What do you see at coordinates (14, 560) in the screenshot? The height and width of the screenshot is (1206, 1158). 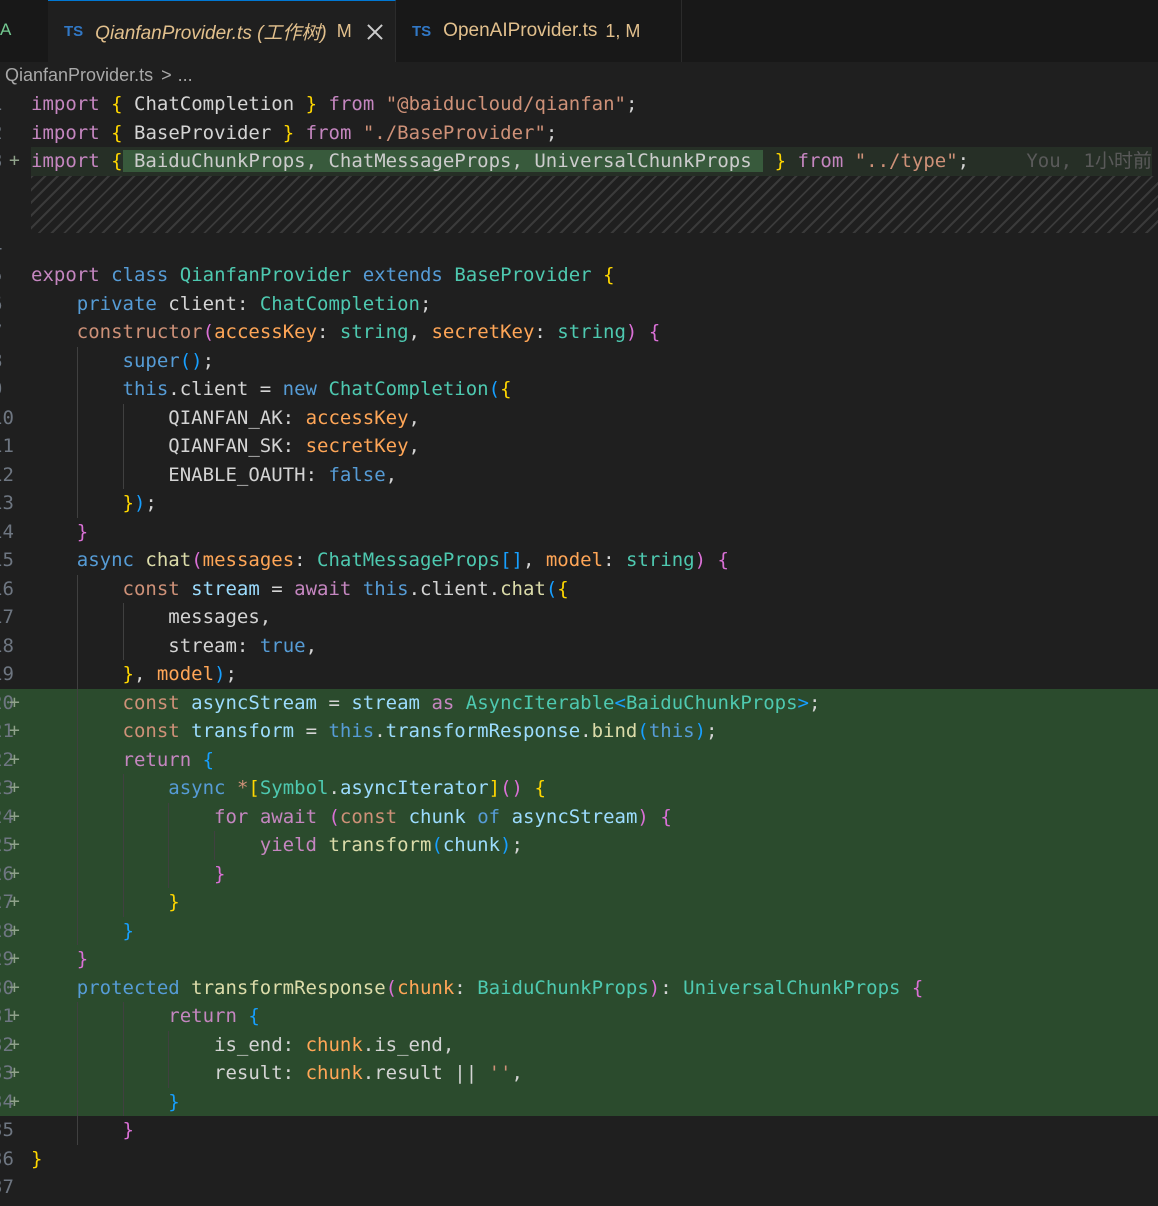 I see `line-gutter: 15` at bounding box center [14, 560].